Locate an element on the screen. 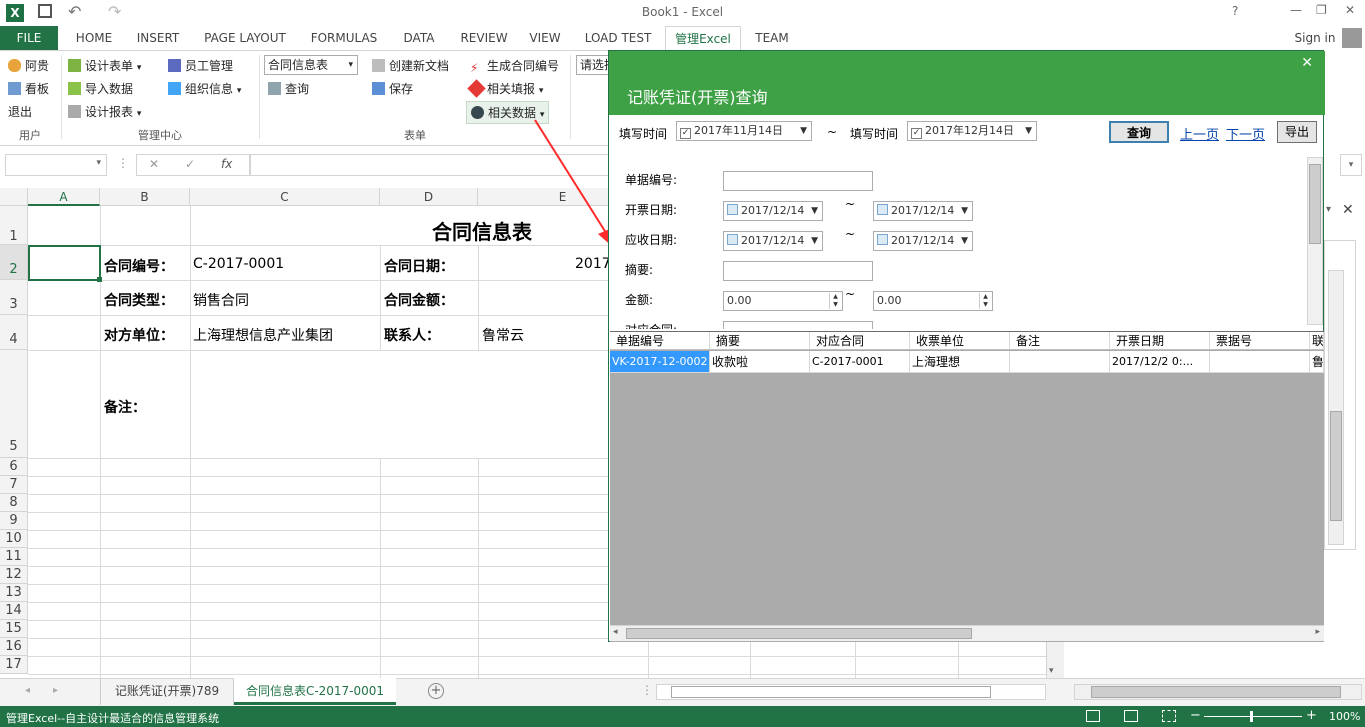 The height and width of the screenshot is (727, 1365). row-header: 17 is located at coordinates (14, 665).